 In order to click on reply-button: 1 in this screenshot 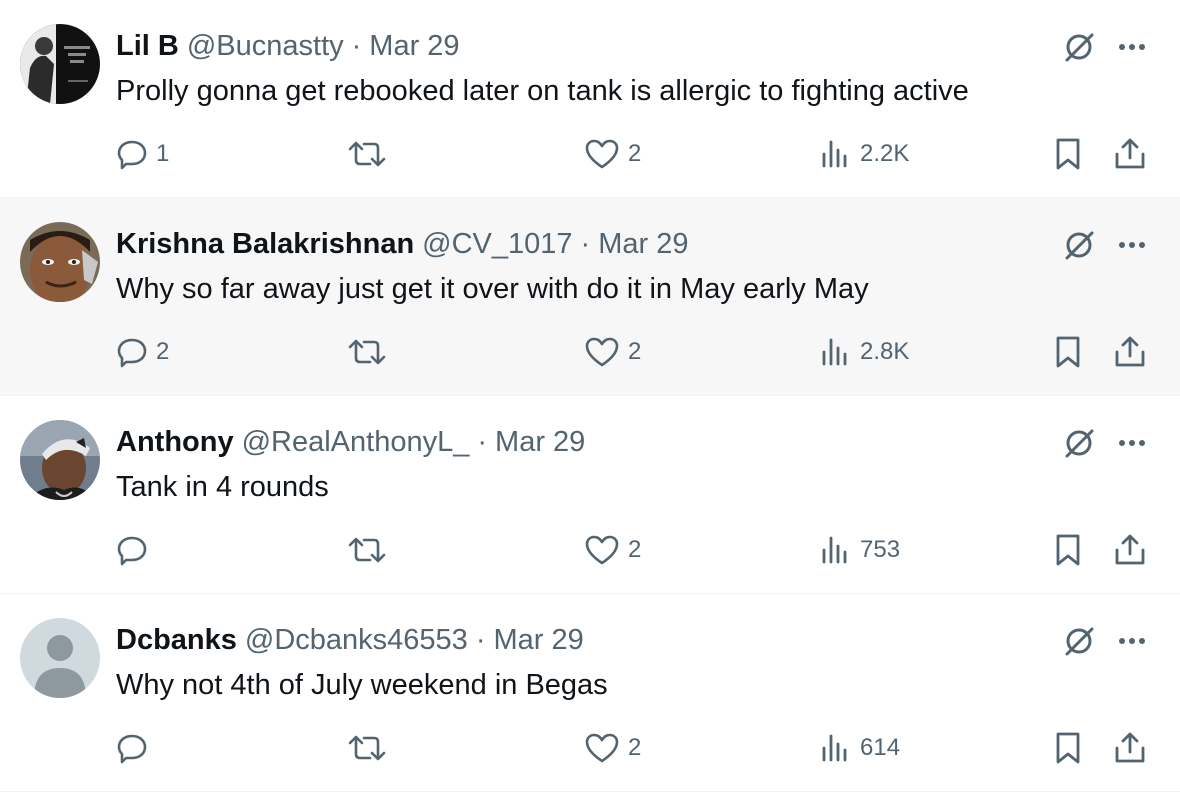, I will do `click(142, 154)`.